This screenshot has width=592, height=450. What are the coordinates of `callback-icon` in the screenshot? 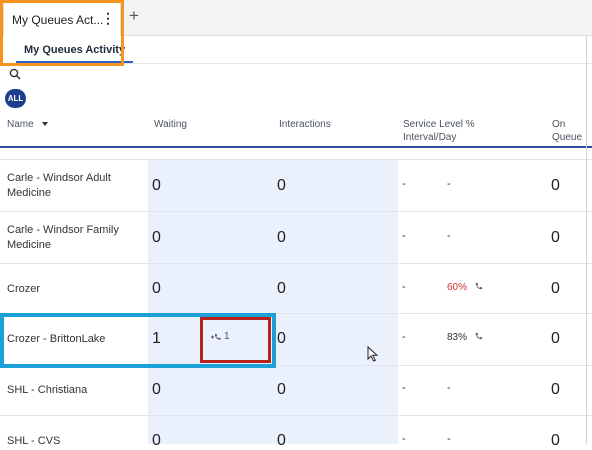 It's located at (216, 337).